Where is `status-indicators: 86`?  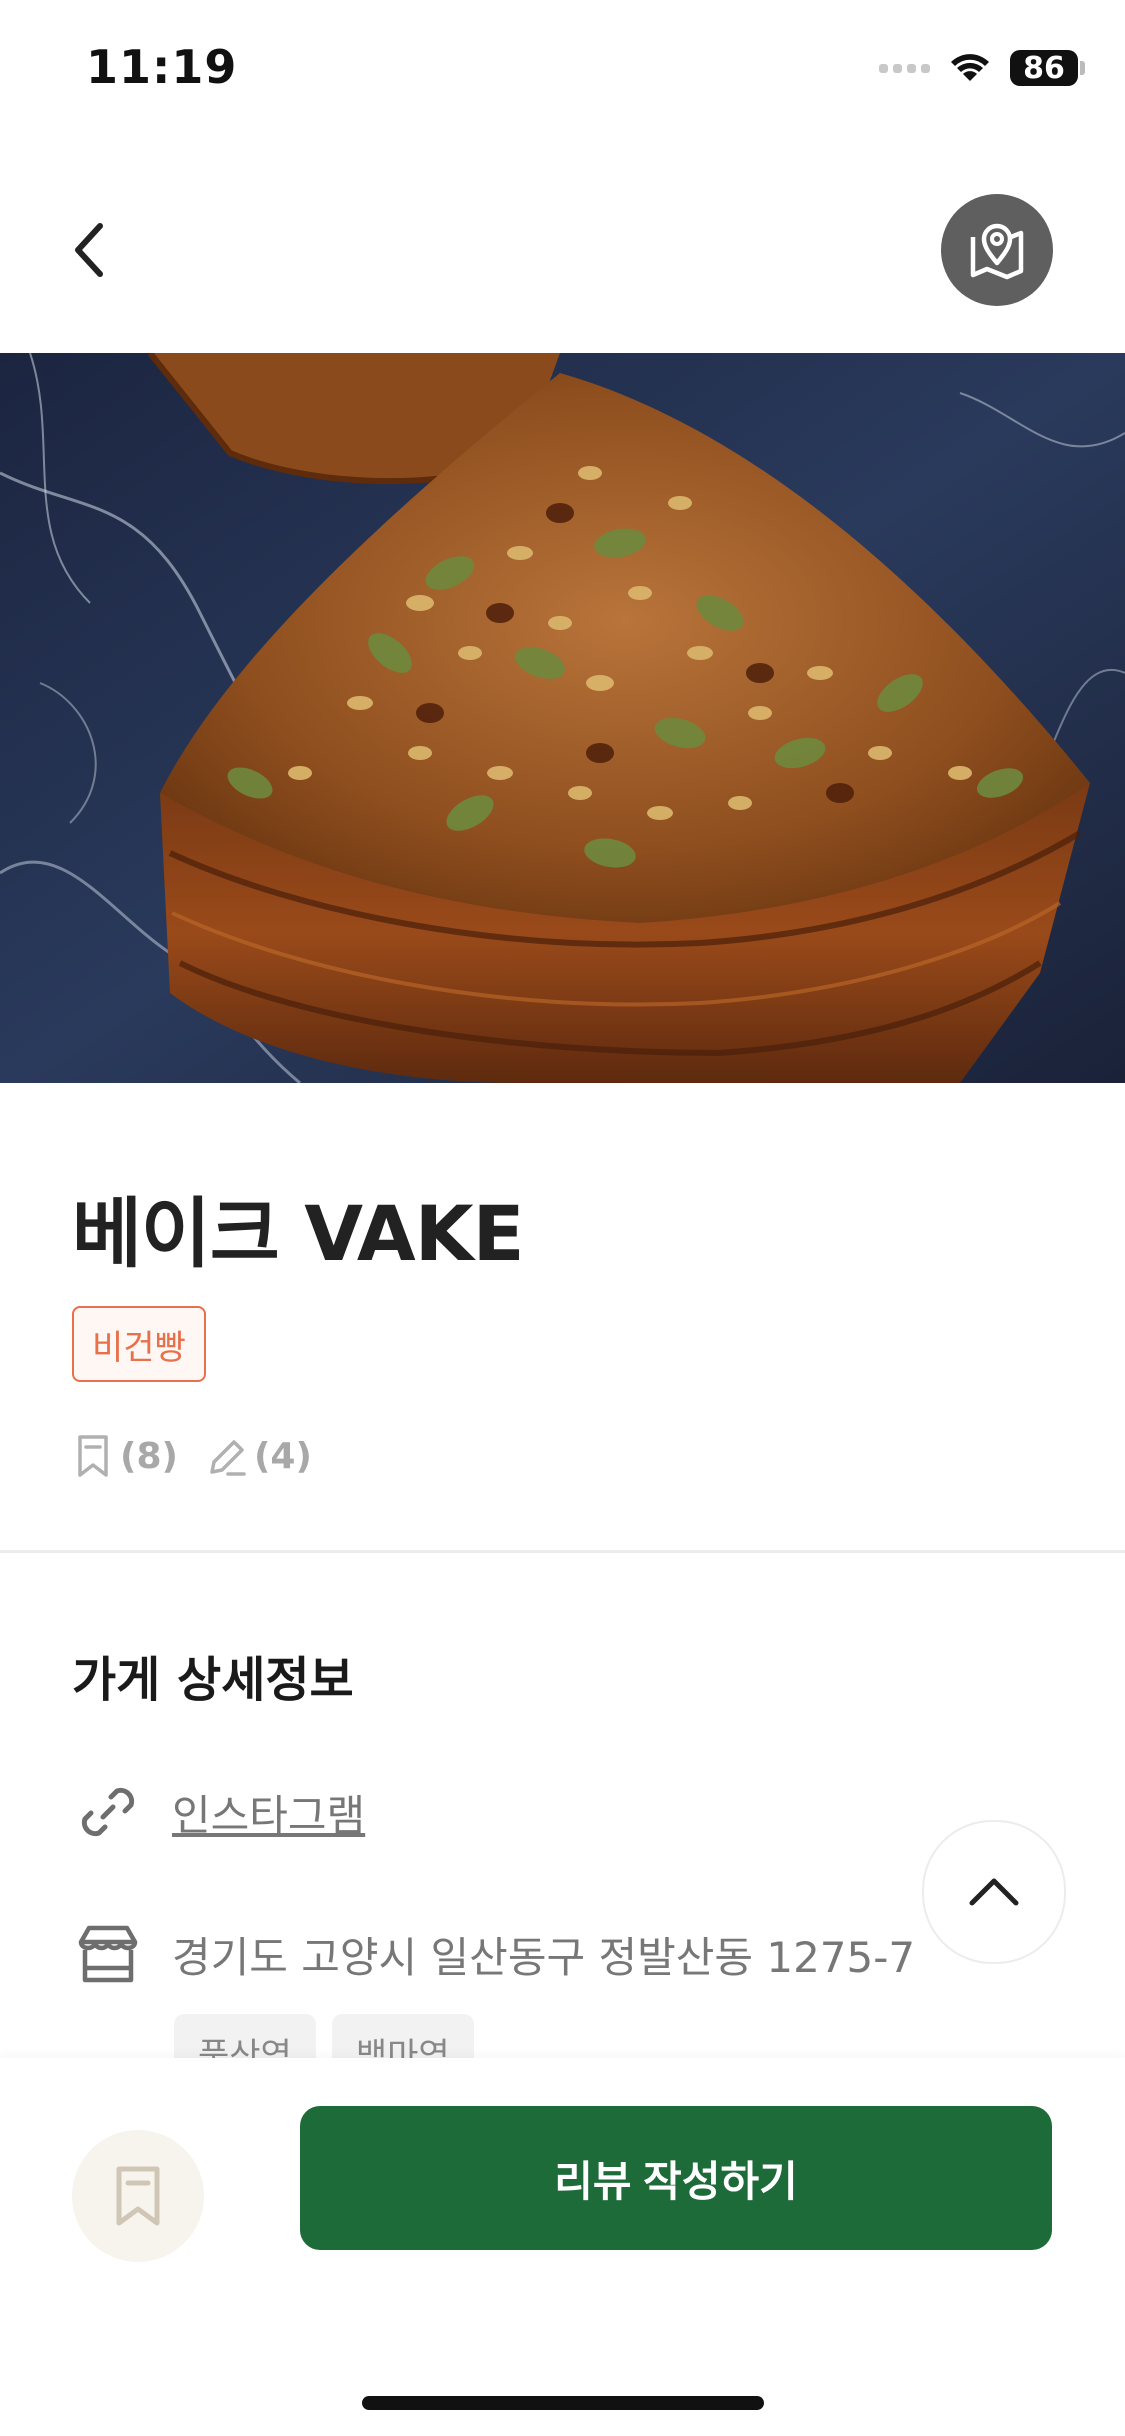 status-indicators: 86 is located at coordinates (982, 68).